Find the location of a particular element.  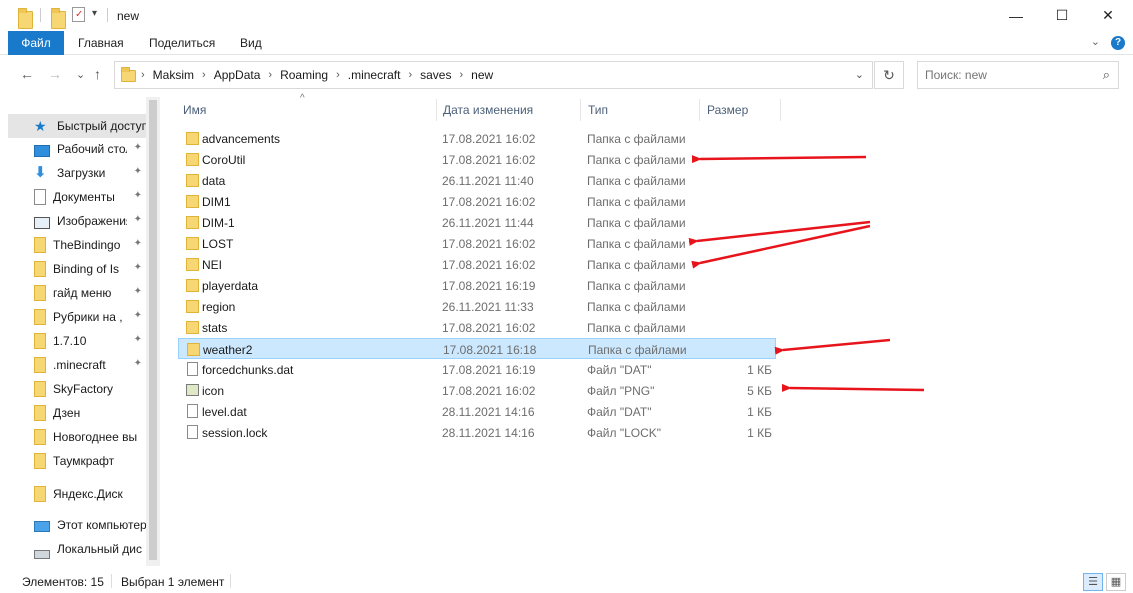

sidebar-item-label: Локальный дис is located at coordinates (99, 549).